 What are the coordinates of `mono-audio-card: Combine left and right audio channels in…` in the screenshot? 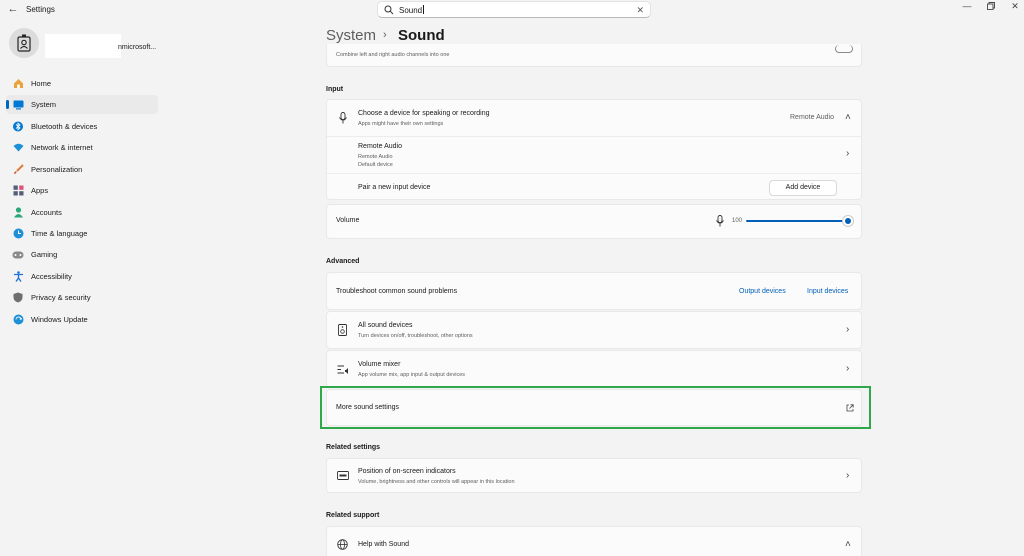 It's located at (594, 55).